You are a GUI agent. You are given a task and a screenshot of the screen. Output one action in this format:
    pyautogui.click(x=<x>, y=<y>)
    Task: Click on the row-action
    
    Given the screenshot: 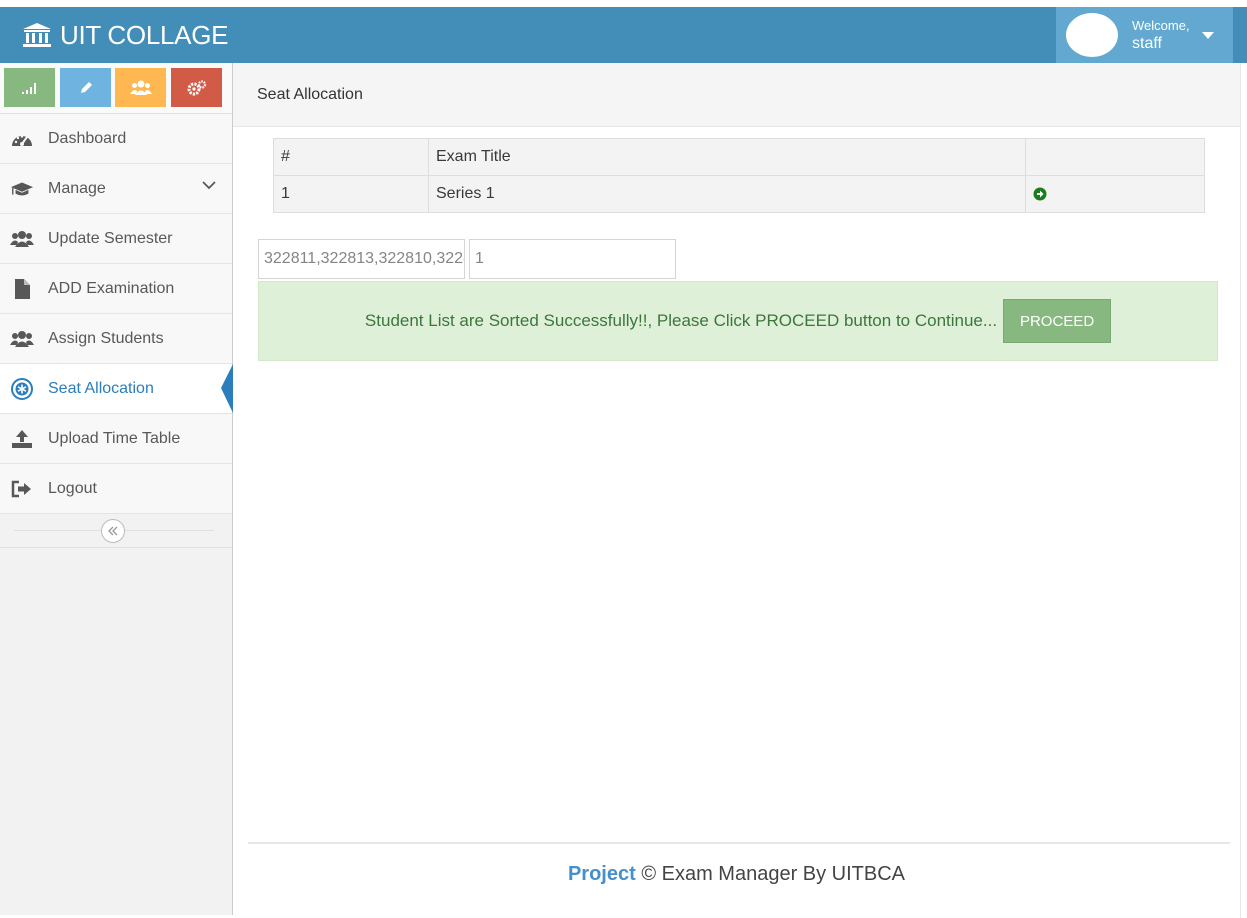 What is the action you would take?
    pyautogui.click(x=1115, y=194)
    